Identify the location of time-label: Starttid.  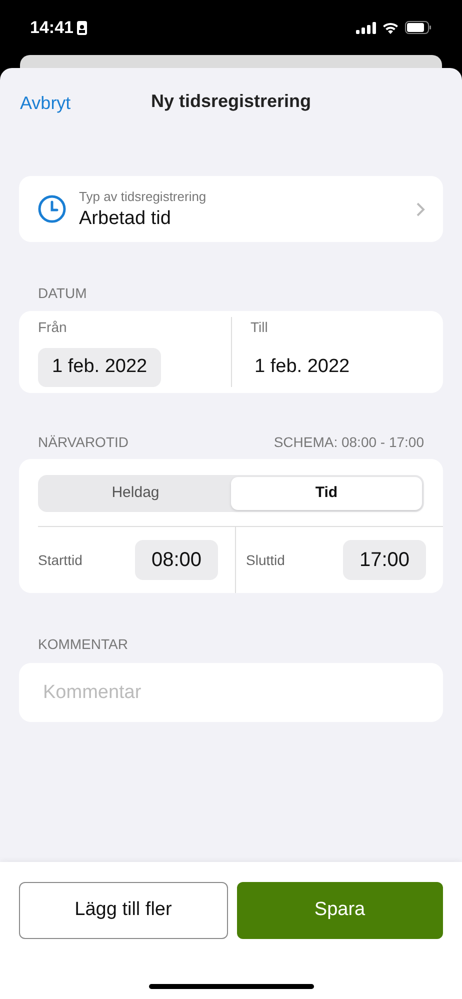
(60, 560).